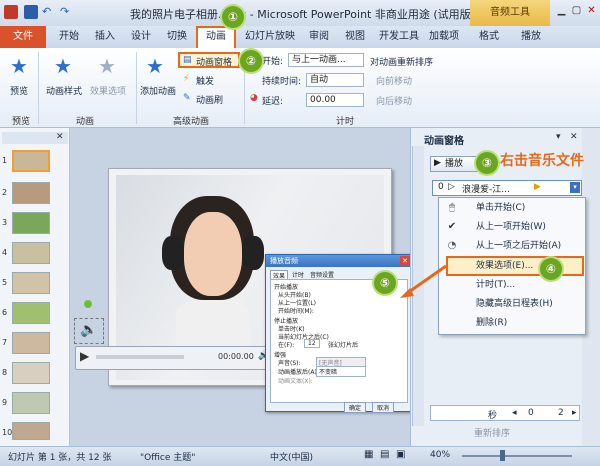 The height and width of the screenshot is (466, 600). Describe the element at coordinates (319, 37) in the screenshot. I see `tab-review: 审阅` at that location.